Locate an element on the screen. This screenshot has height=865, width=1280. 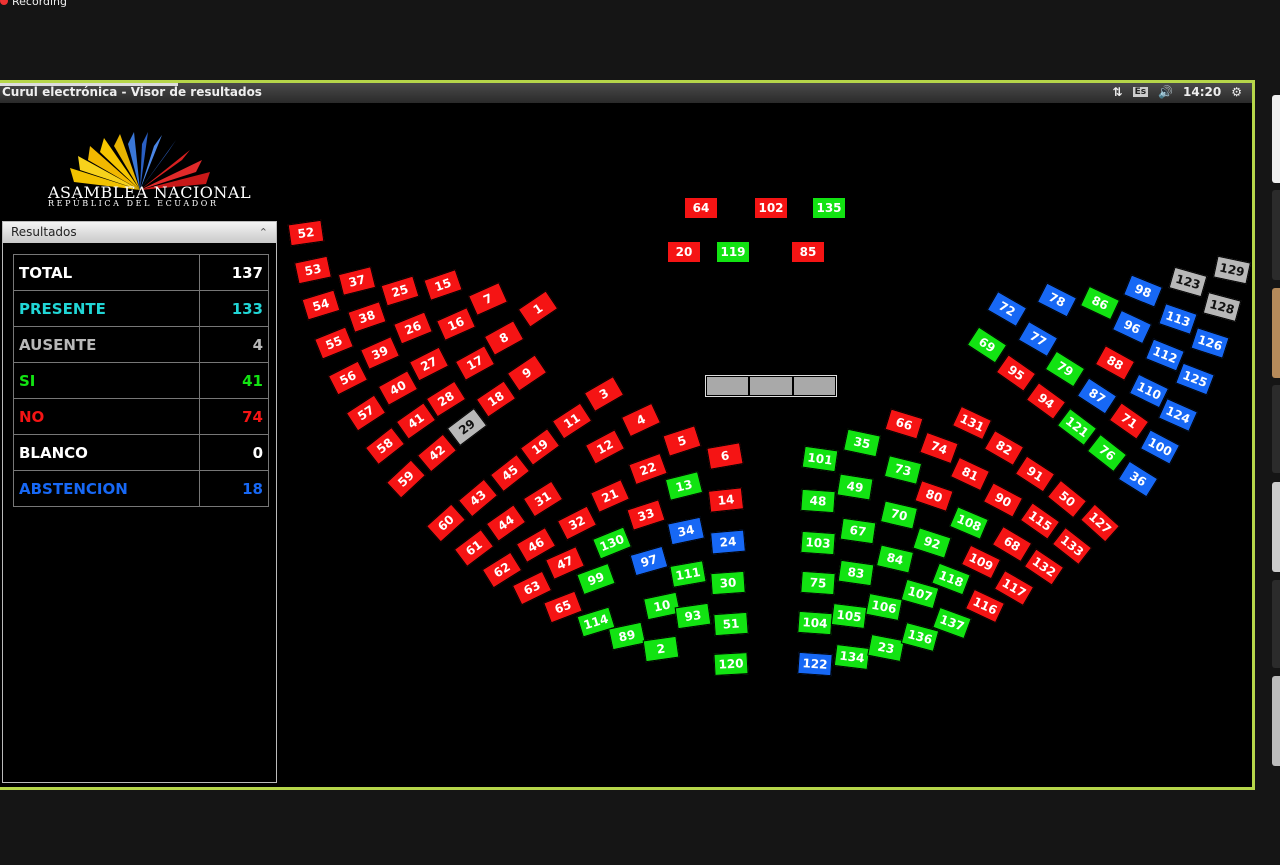
seat-8: 8 is located at coordinates (504, 338).